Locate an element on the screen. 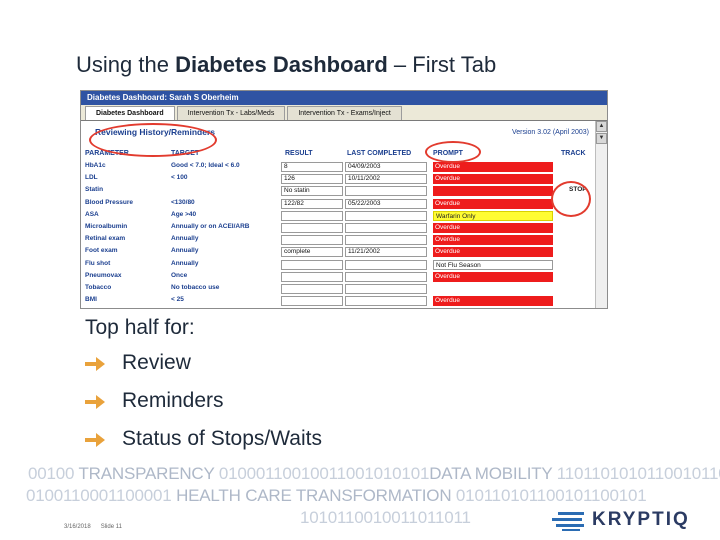 This screenshot has width=720, height=540. tab-exams-inject: Intervention Tx - Exams/Inject is located at coordinates (344, 113).